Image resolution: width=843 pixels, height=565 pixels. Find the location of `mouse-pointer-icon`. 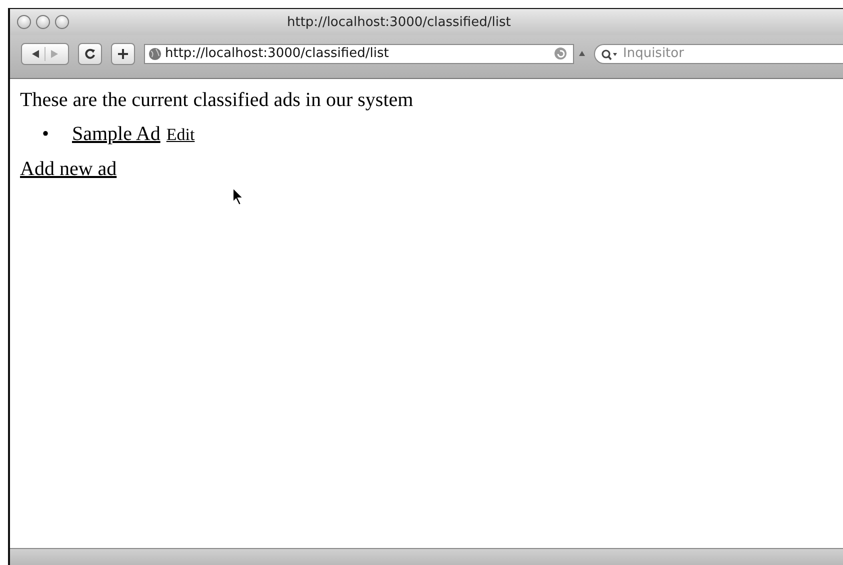

mouse-pointer-icon is located at coordinates (238, 196).